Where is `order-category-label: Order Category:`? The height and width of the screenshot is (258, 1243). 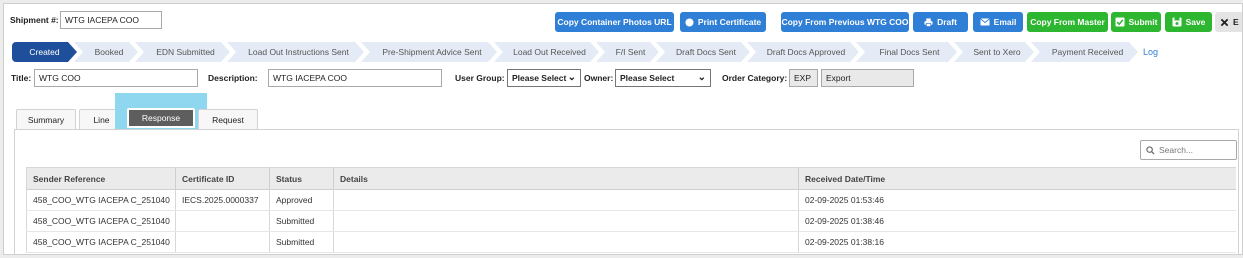
order-category-label: Order Category: is located at coordinates (755, 78).